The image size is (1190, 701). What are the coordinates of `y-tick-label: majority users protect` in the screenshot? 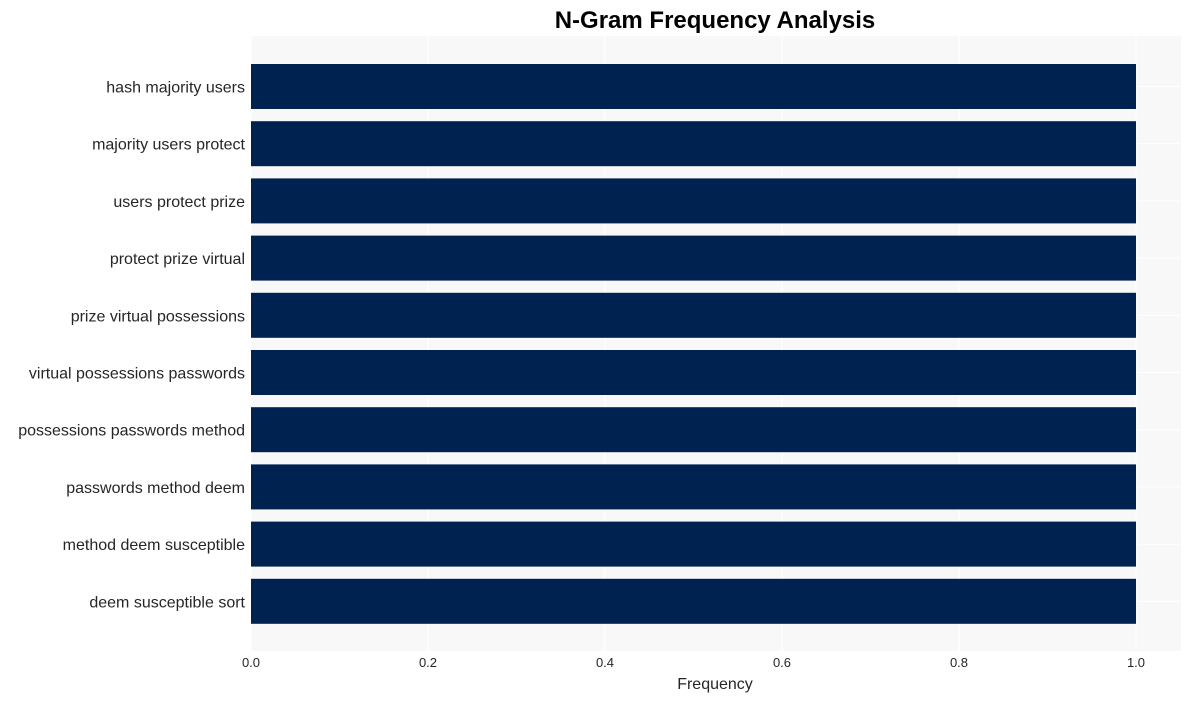 It's located at (168, 145).